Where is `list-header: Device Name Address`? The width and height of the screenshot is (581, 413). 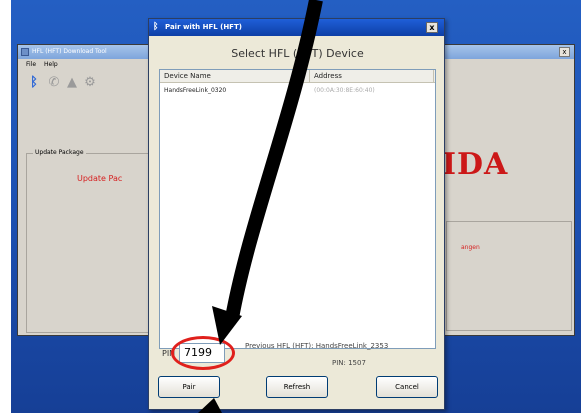 list-header: Device Name Address is located at coordinates (297, 76).